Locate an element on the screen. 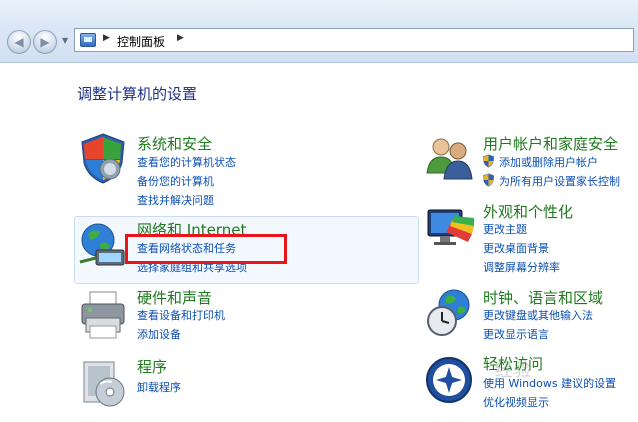 This screenshot has height=422, width=638. link-desktop-background: 更改桌面背景 is located at coordinates (516, 248).